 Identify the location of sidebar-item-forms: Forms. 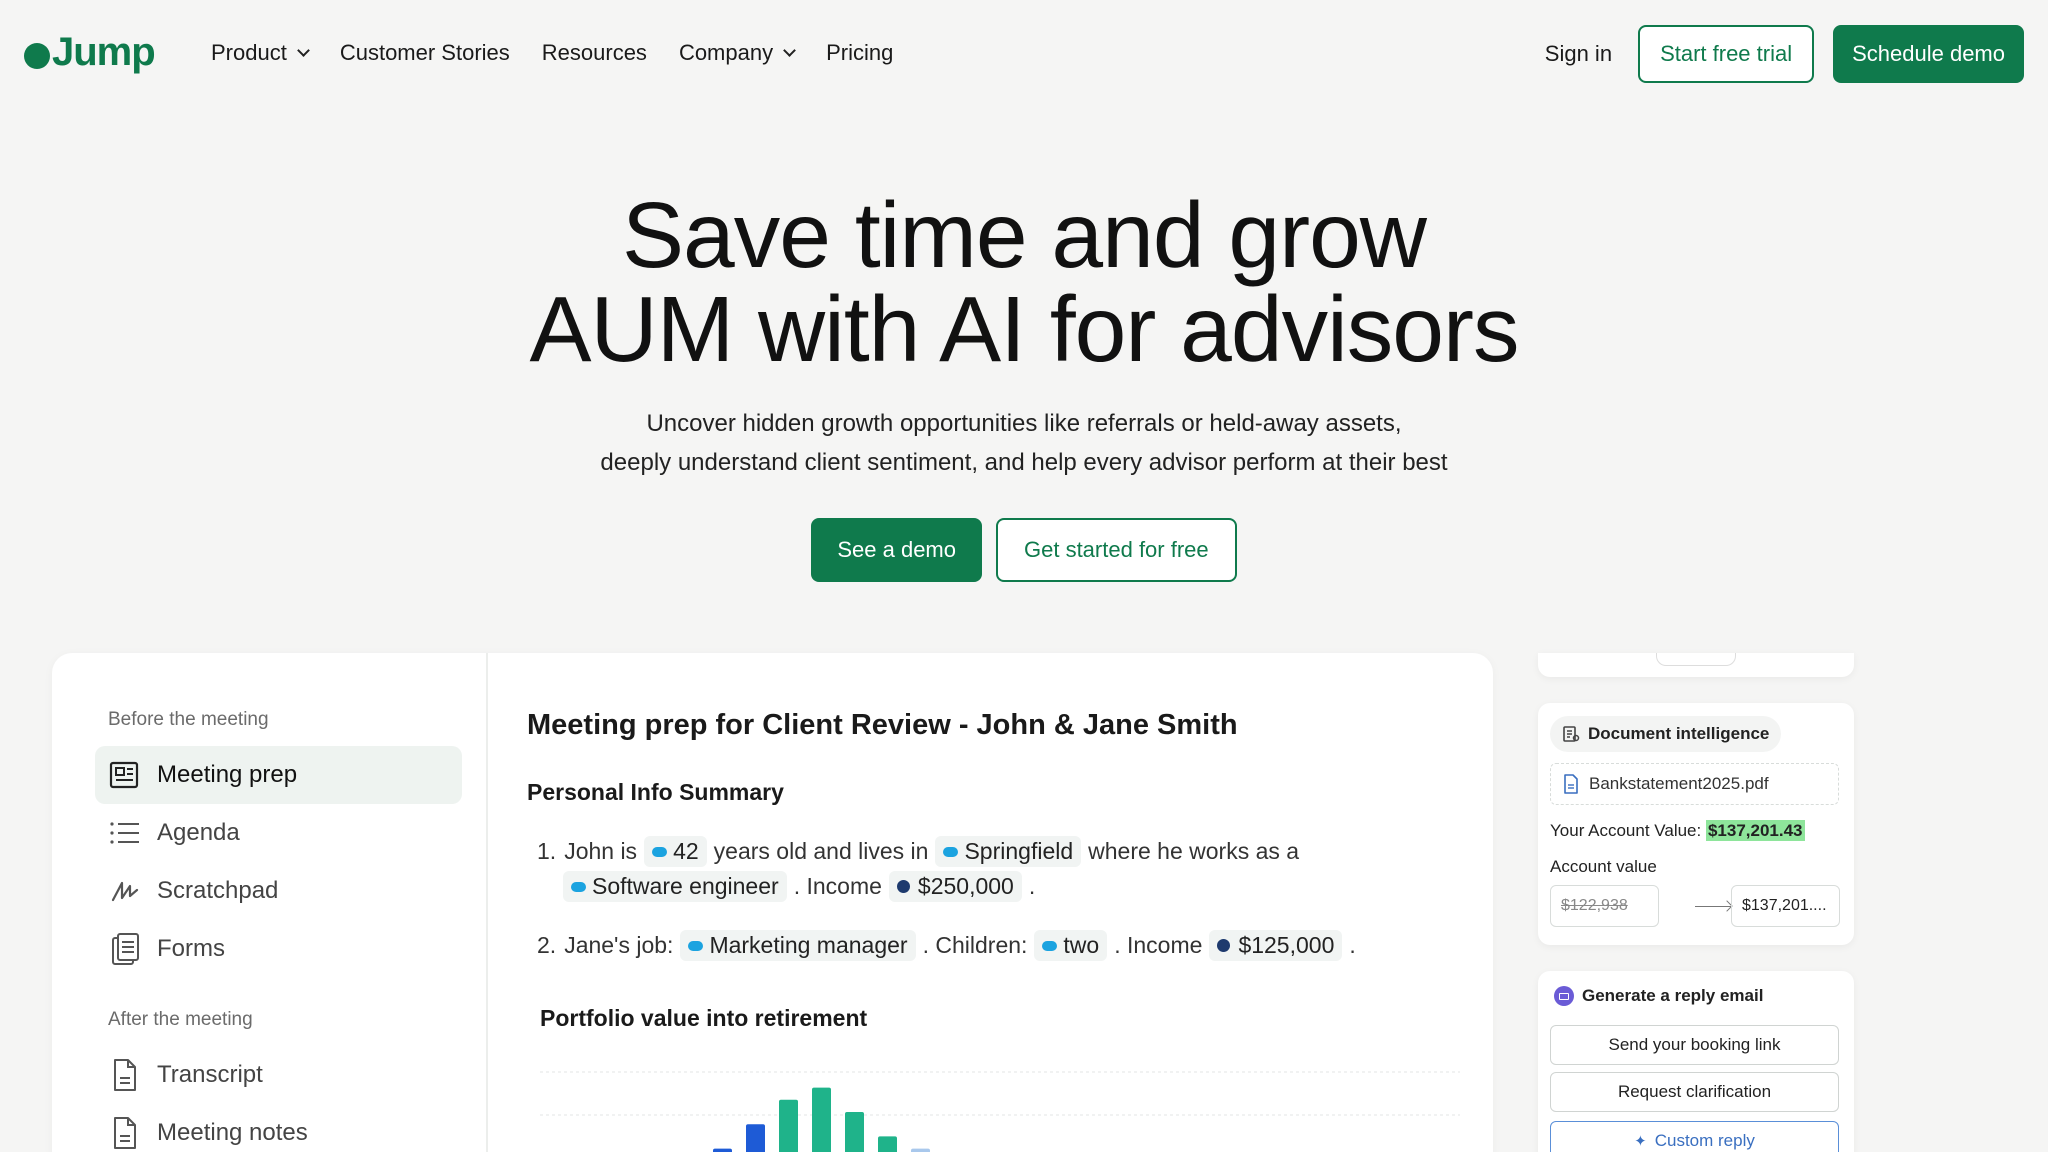
(278, 949).